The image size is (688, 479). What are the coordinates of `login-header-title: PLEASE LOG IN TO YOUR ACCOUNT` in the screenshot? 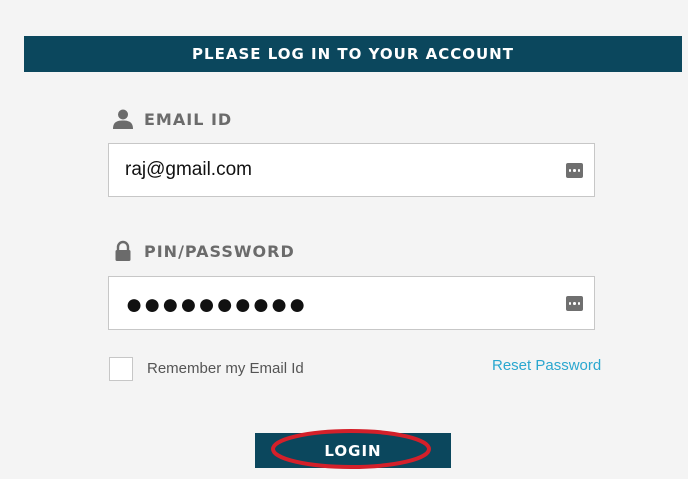 It's located at (353, 54).